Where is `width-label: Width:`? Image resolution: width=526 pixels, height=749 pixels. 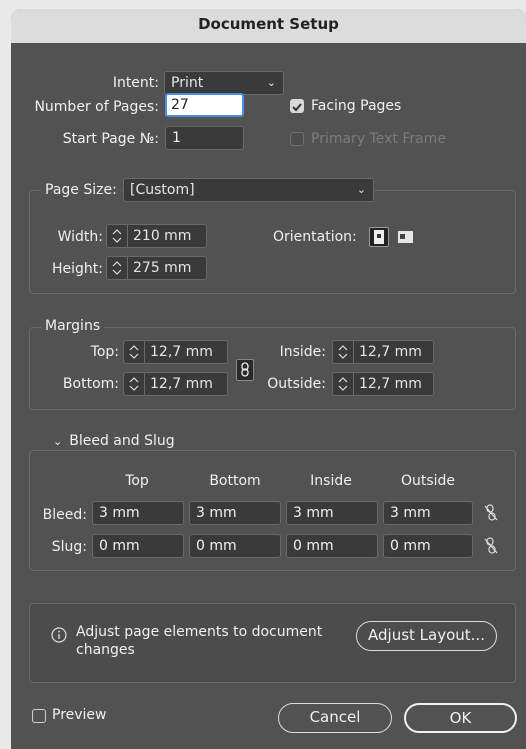 width-label: Width: is located at coordinates (80, 237).